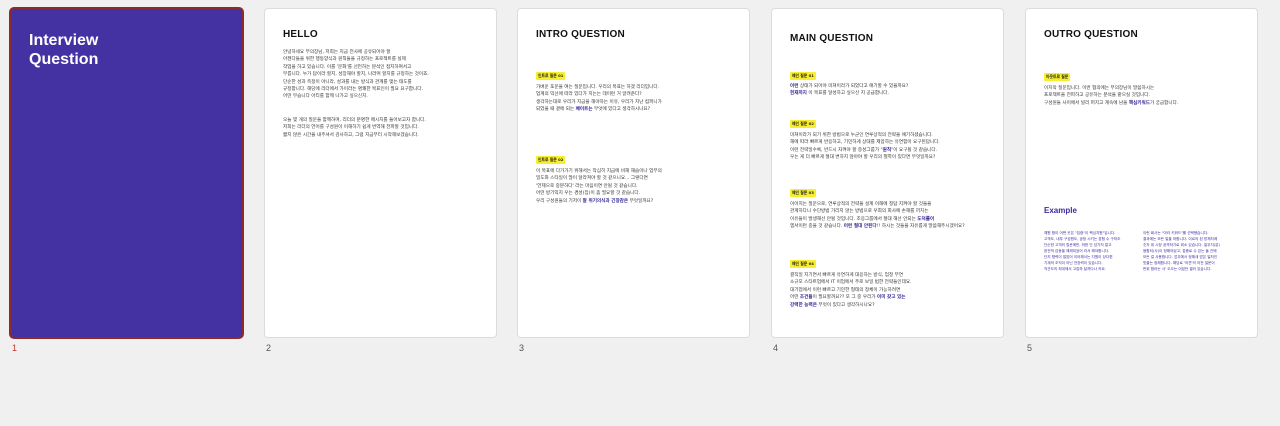  I want to click on highlight-text: 현재까지, so click(798, 94).